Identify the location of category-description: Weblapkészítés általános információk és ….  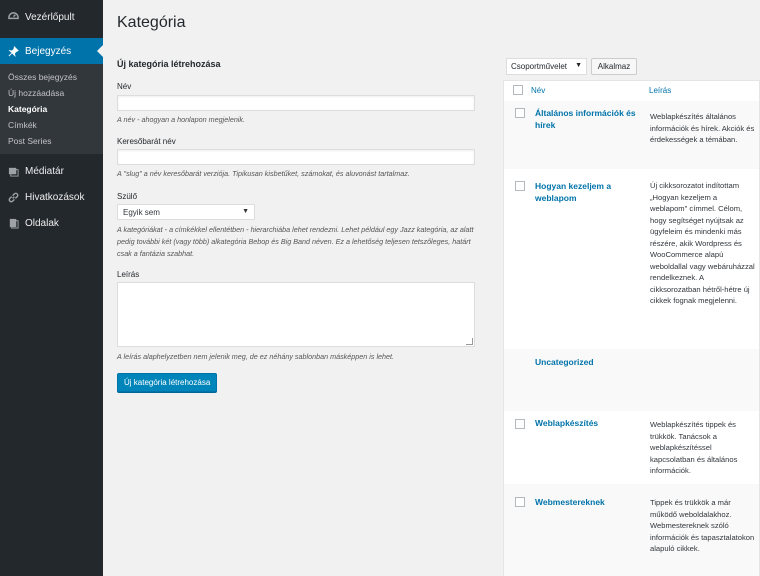
(702, 128).